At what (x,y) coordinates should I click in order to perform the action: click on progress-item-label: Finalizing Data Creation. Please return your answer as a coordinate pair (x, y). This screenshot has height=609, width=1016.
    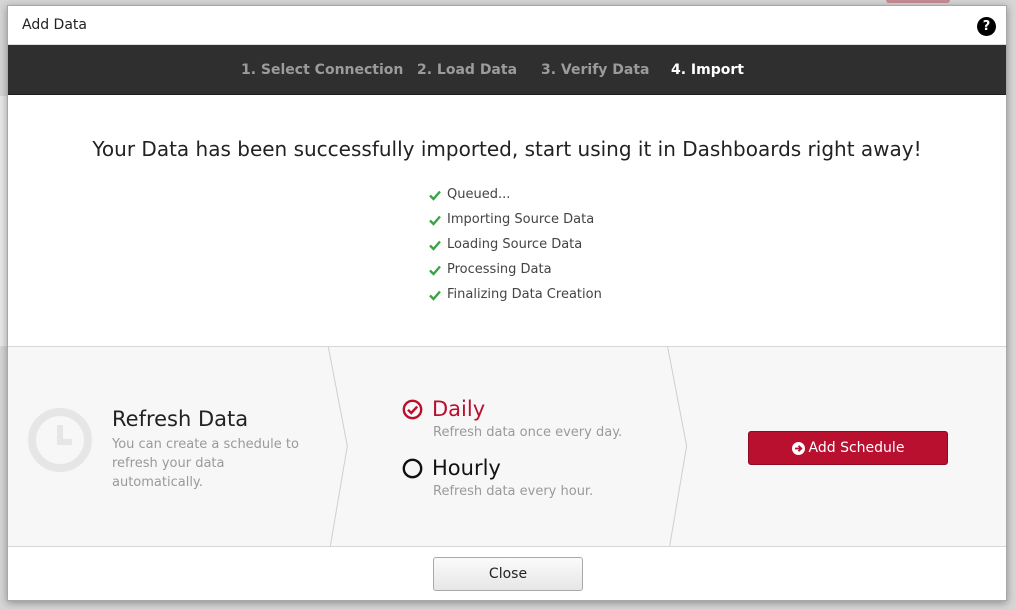
    Looking at the image, I should click on (524, 294).